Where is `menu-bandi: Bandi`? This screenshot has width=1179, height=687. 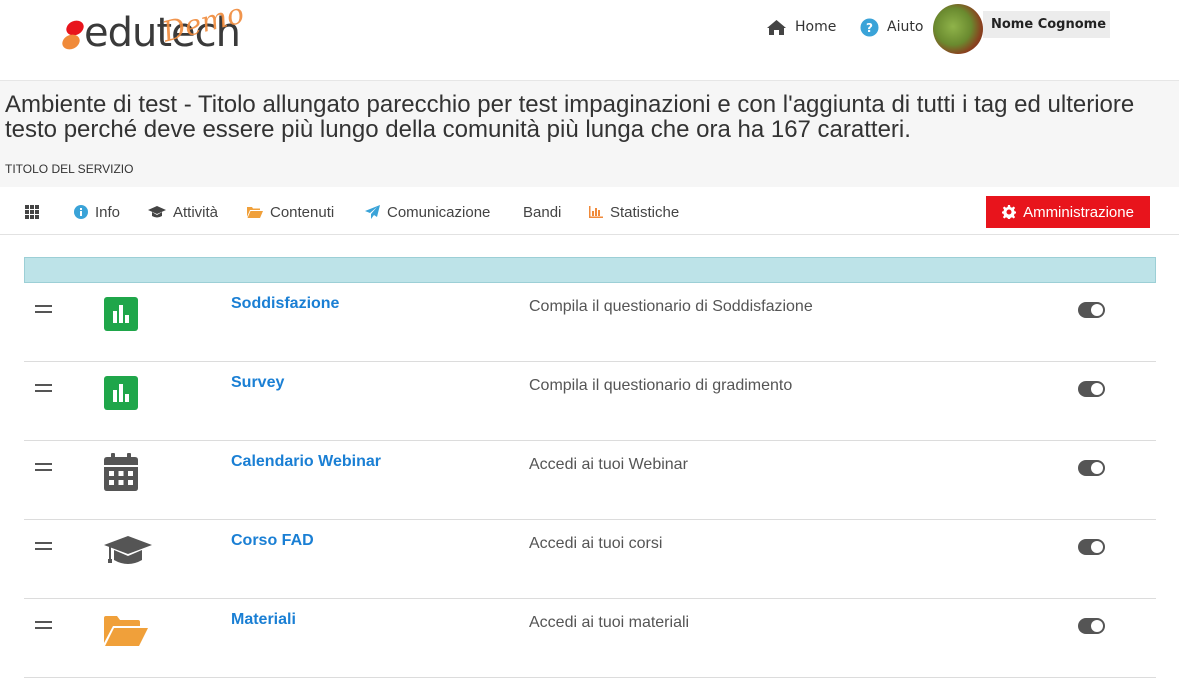 menu-bandi: Bandi is located at coordinates (542, 212).